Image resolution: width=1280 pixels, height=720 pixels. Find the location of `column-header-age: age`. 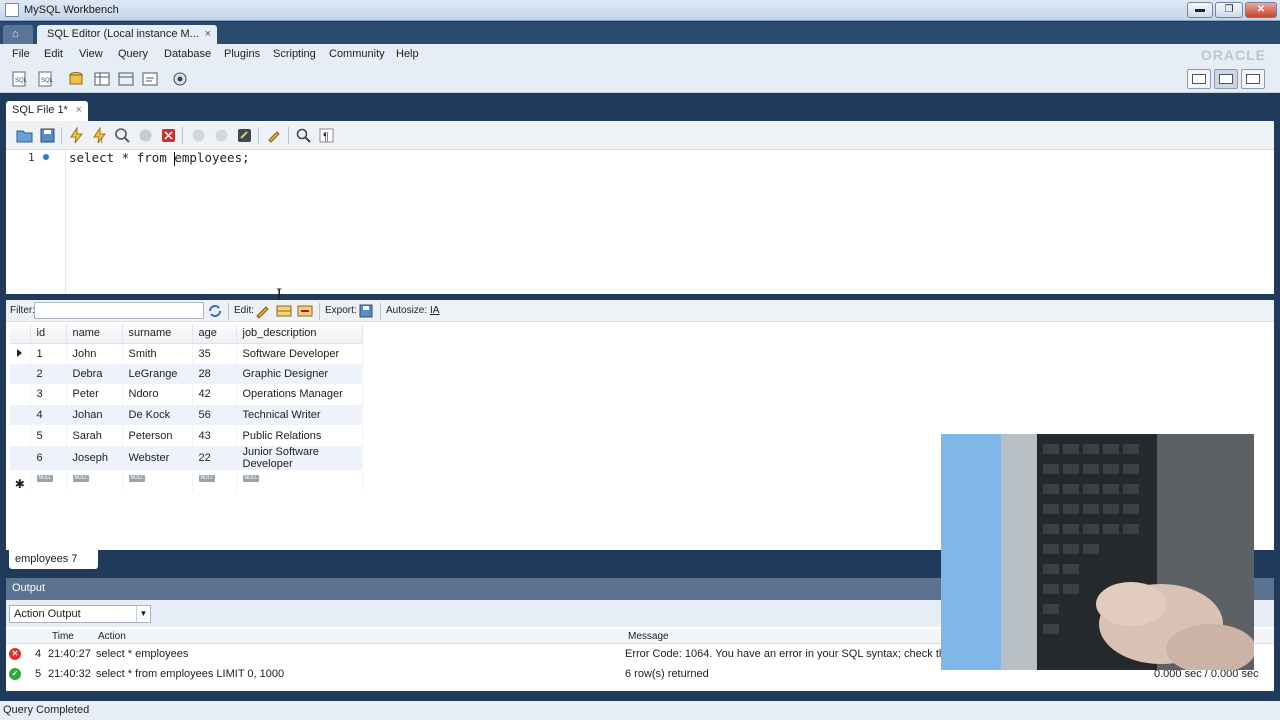

column-header-age: age is located at coordinates (214, 334).